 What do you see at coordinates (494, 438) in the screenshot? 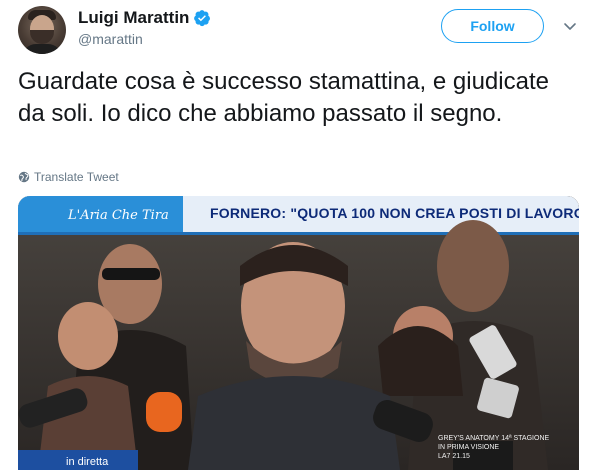
I see `promo-line-1: GREY'S ANATOMY 14ª STAGIONE` at bounding box center [494, 438].